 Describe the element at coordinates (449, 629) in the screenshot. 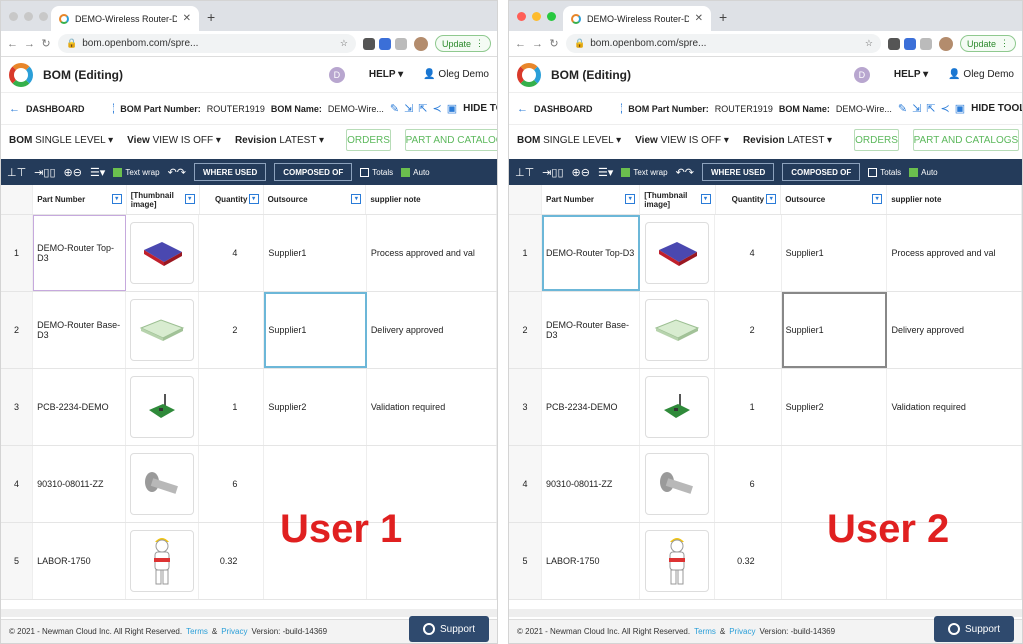

I see `support-button: Support` at that location.